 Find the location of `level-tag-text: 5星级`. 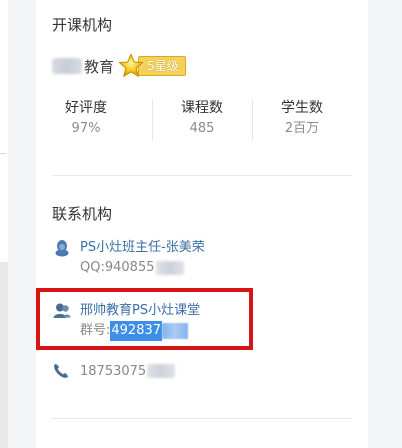

level-tag-text: 5星级 is located at coordinates (162, 66).